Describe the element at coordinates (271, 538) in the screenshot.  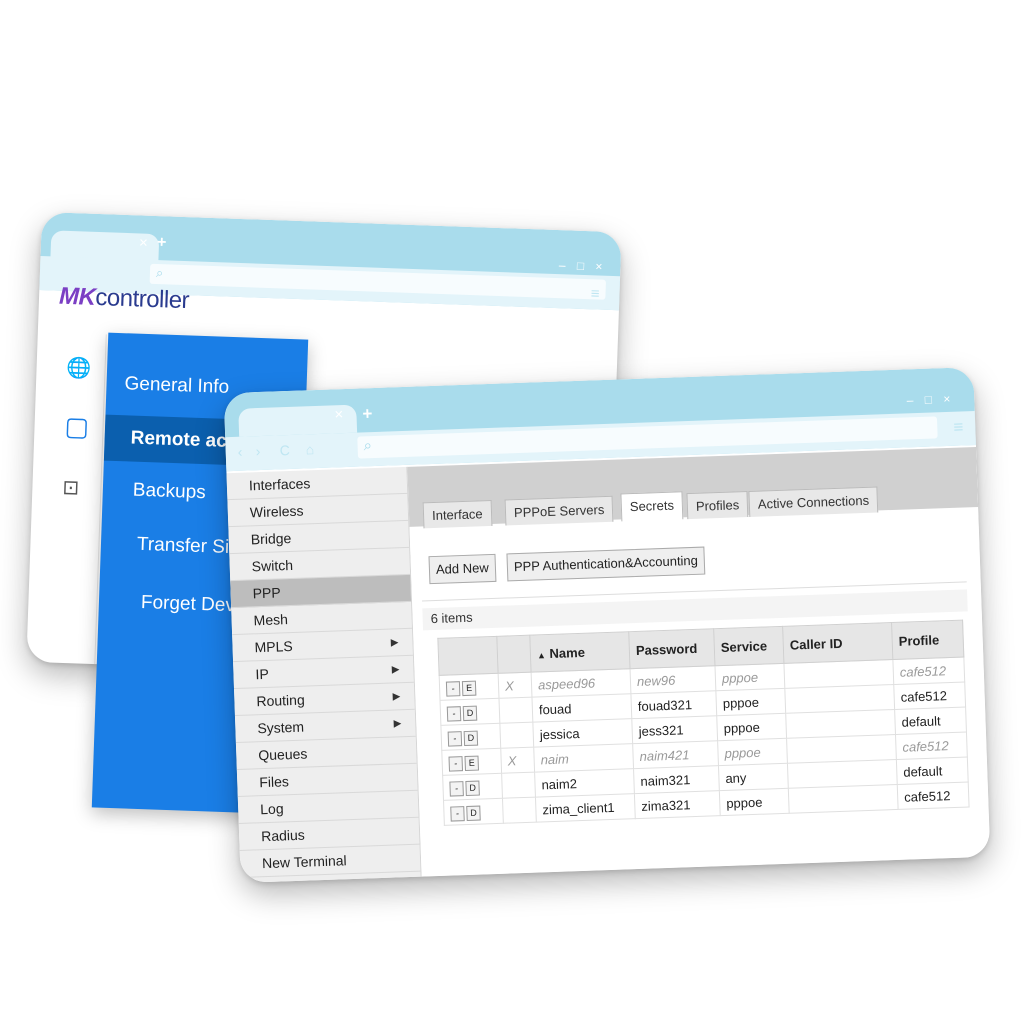
I see `sidebar-item-label: Bridge` at that location.